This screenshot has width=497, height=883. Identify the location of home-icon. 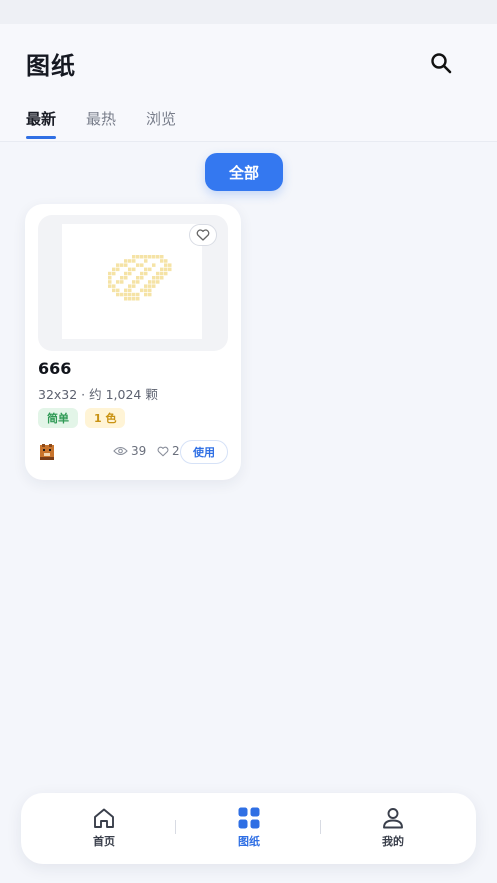
(104, 818).